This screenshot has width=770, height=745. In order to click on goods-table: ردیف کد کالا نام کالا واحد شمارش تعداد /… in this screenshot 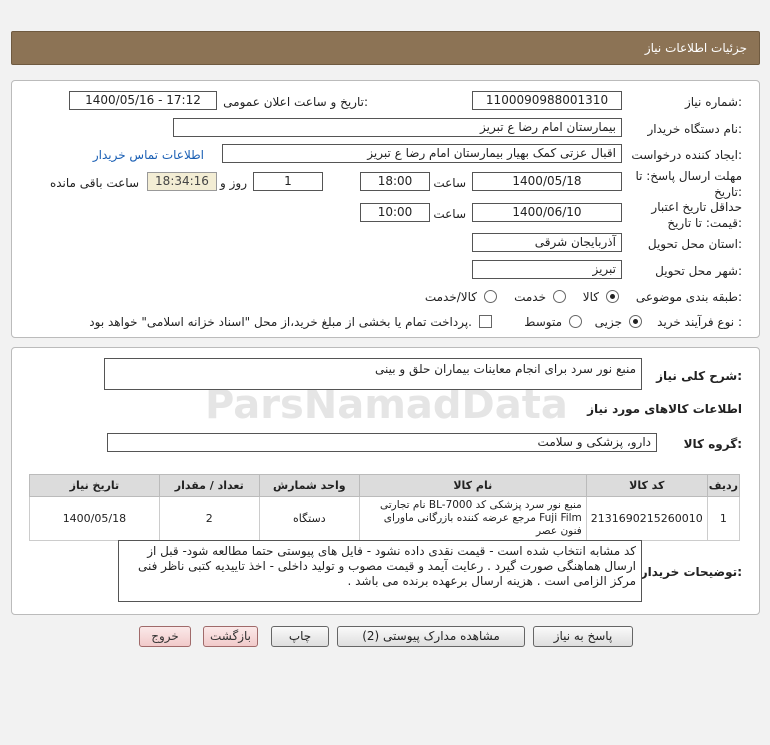, I will do `click(385, 507)`.